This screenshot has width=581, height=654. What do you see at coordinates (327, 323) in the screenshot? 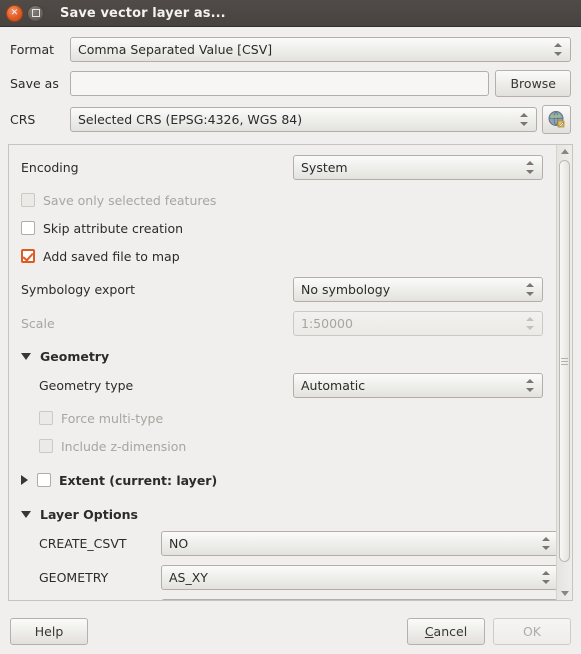
I see `scale-value: 1:50000` at bounding box center [327, 323].